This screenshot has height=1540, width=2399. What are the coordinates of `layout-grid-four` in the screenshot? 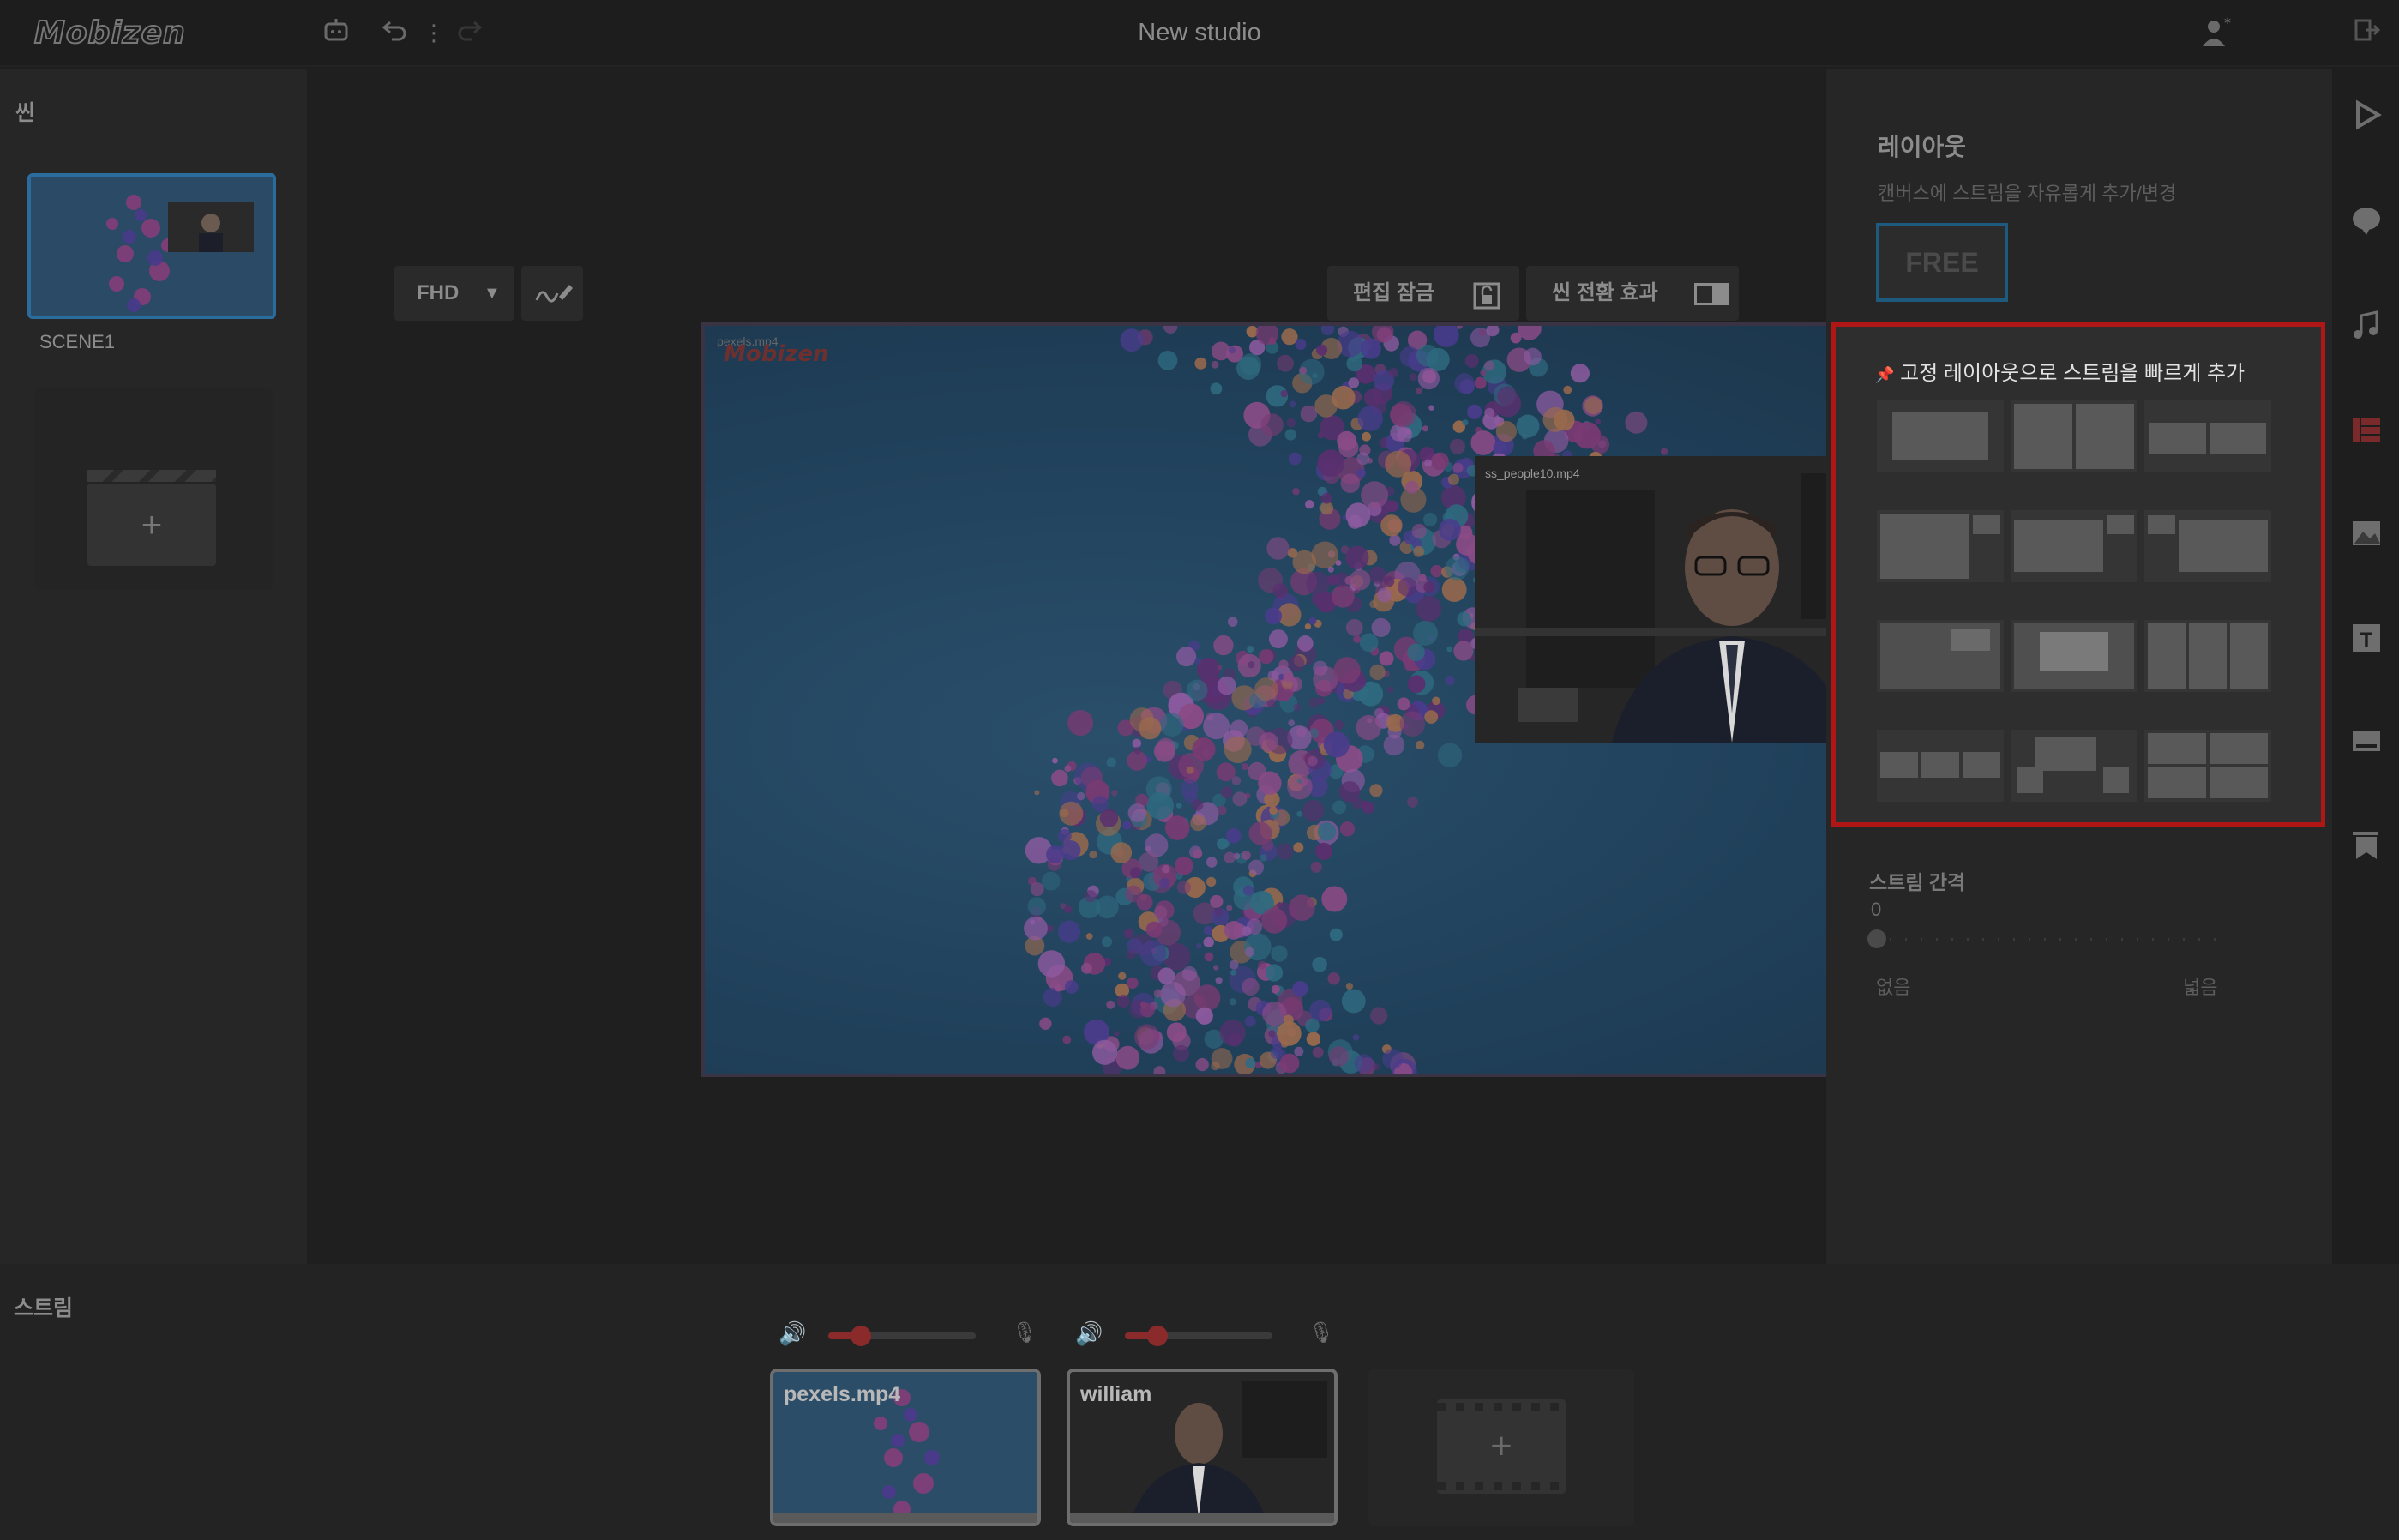 It's located at (2207, 766).